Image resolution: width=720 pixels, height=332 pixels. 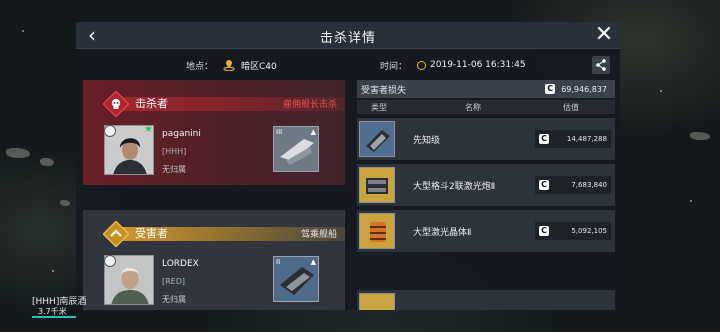 What do you see at coordinates (148, 129) in the screenshot?
I see `star-icon: ★` at bounding box center [148, 129].